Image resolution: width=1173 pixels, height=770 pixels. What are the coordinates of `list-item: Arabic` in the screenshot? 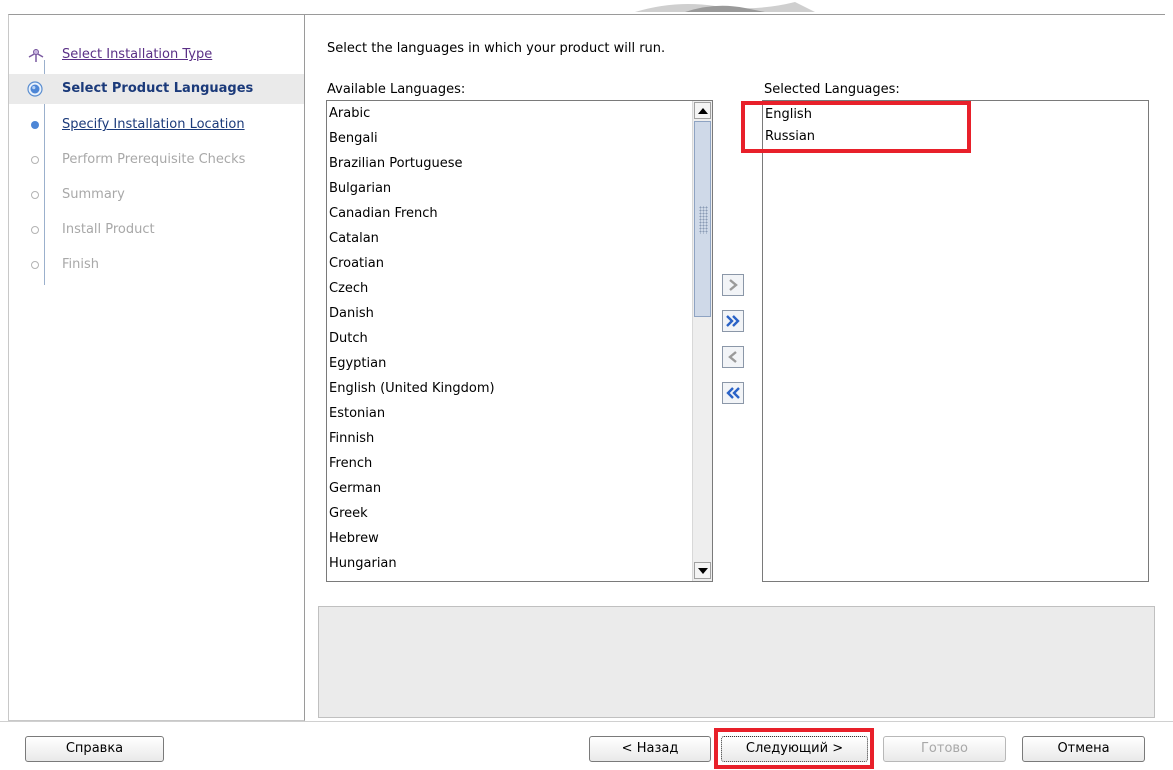 It's located at (509, 113).